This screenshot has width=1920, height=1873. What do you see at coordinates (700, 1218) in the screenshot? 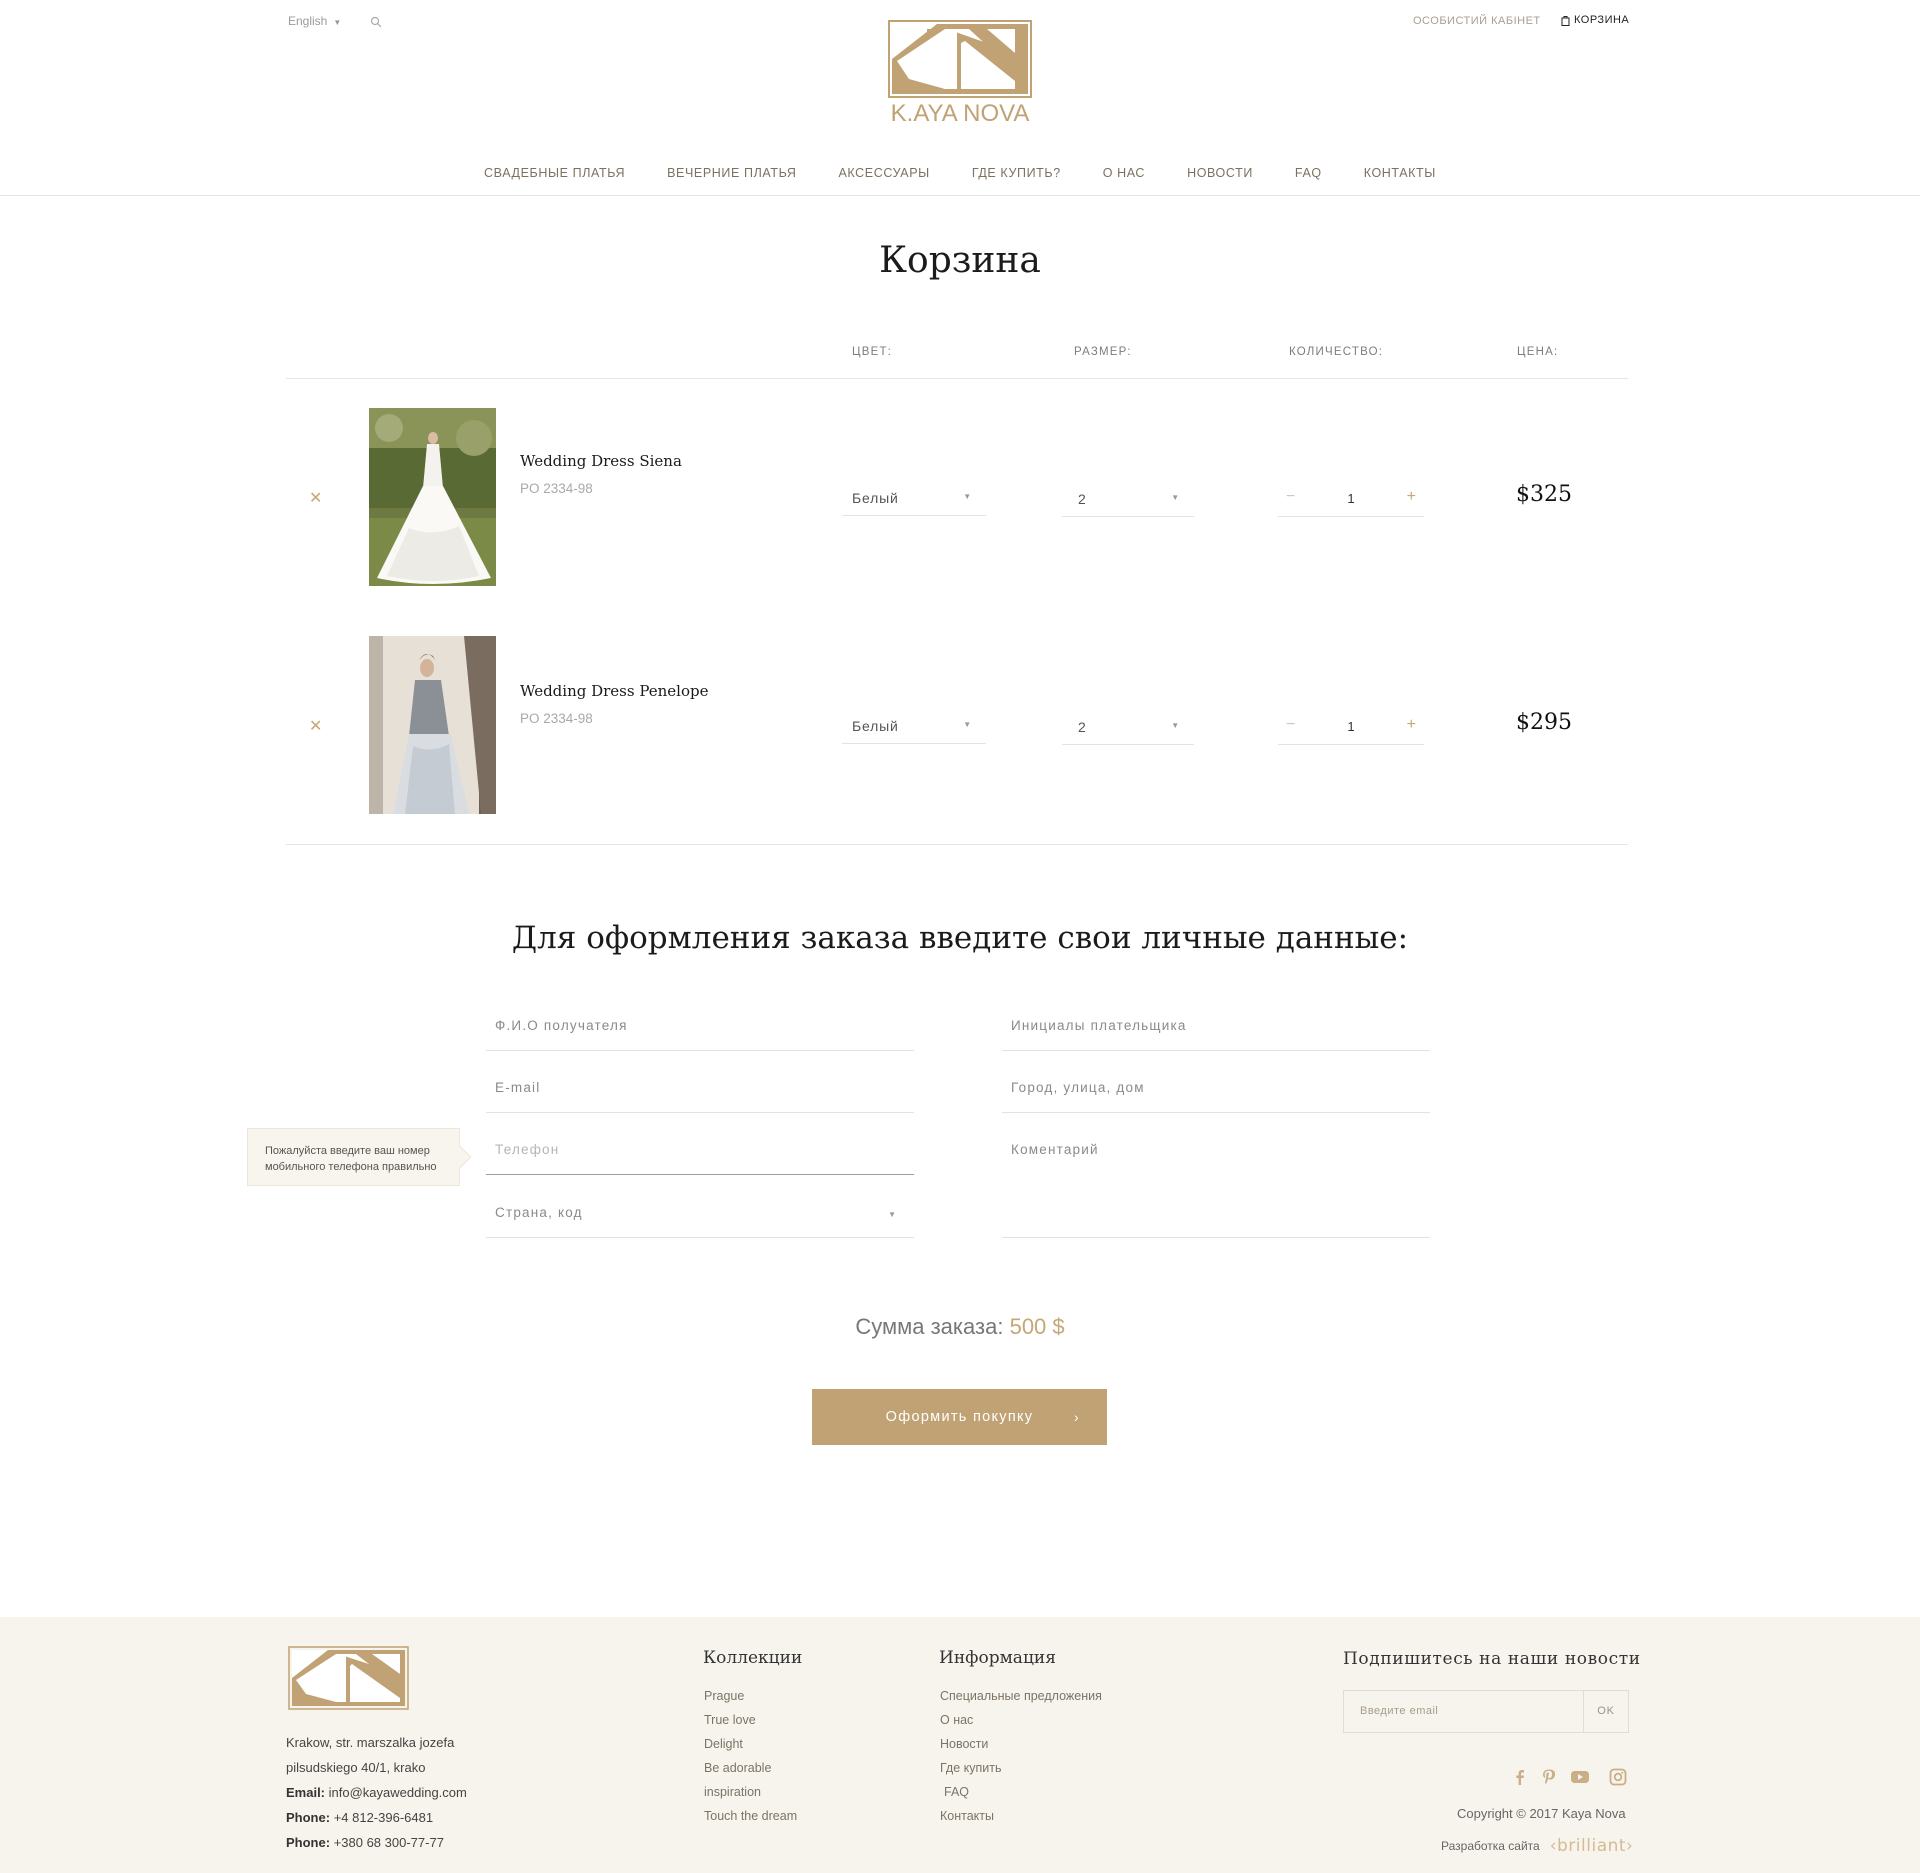
I see `country-code-select: Страна, код ▼` at bounding box center [700, 1218].